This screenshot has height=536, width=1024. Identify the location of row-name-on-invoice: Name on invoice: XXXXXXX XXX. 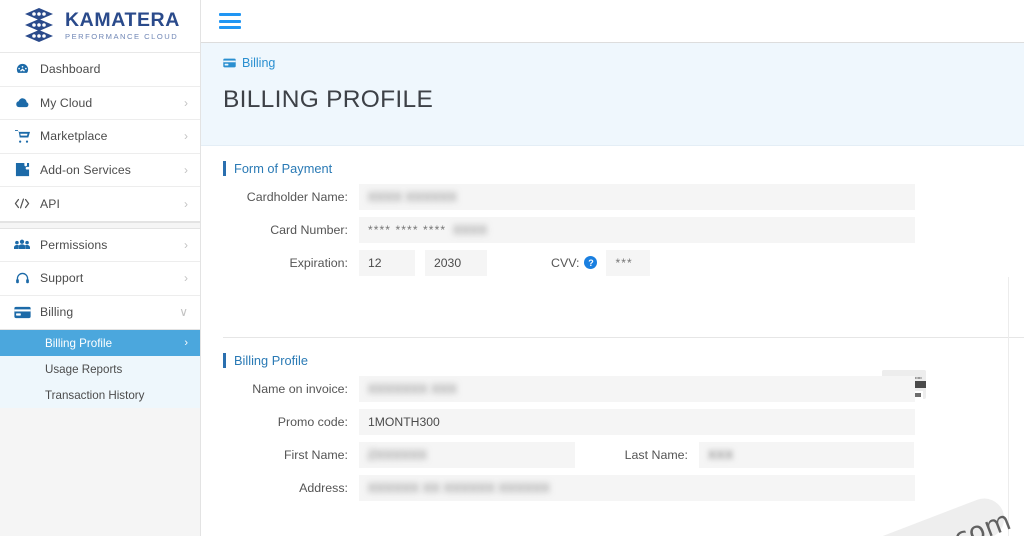
(623, 388).